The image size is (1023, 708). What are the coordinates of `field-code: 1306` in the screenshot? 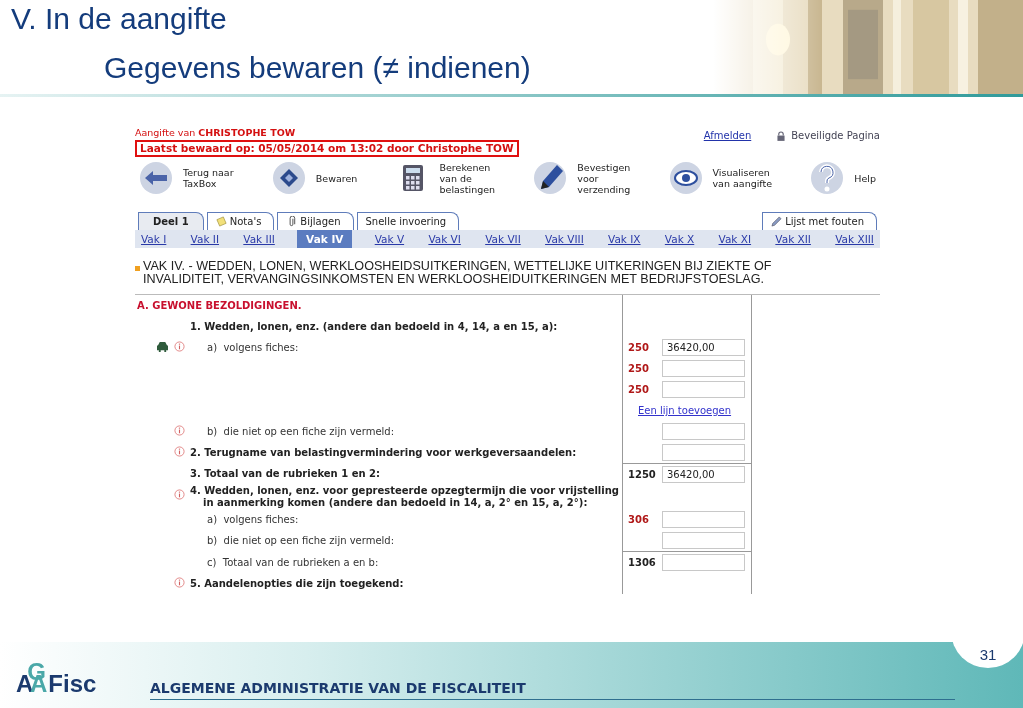 It's located at (642, 562).